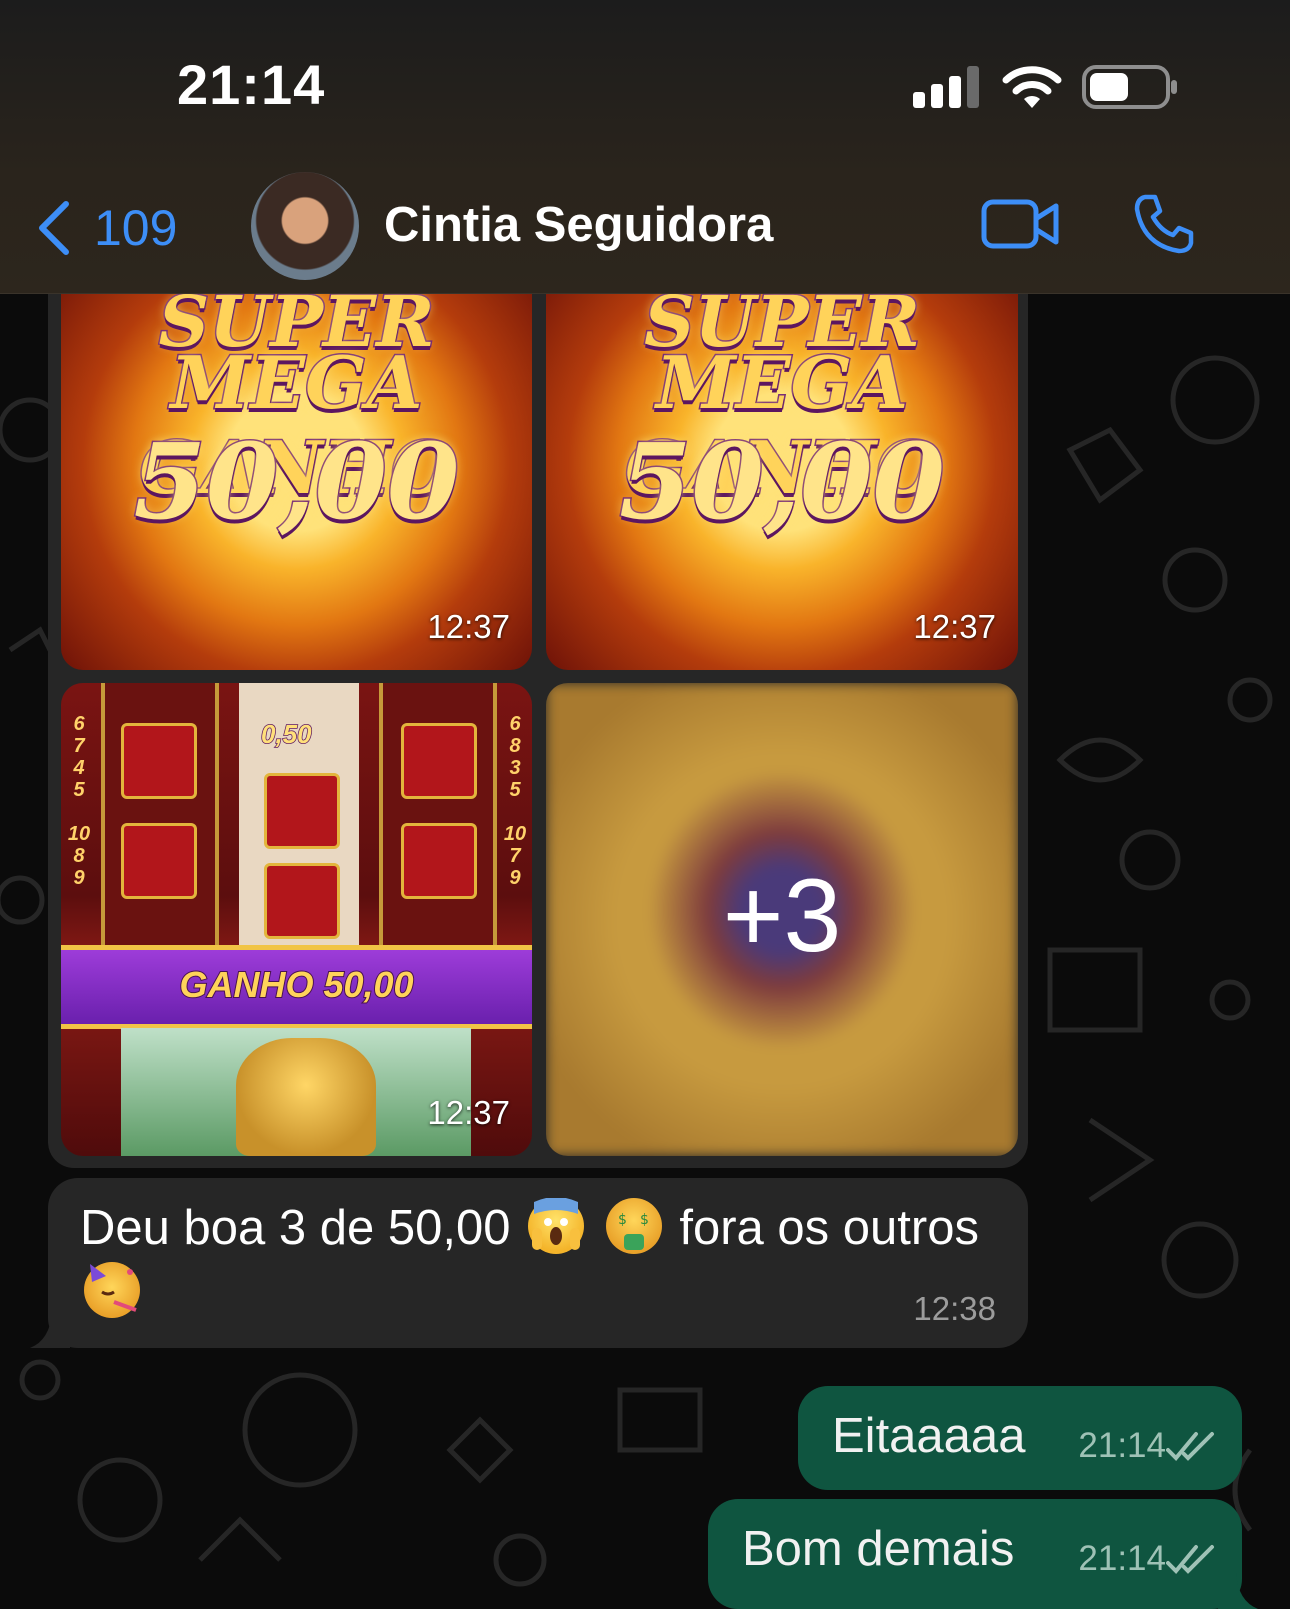 This screenshot has width=1290, height=1609. What do you see at coordinates (578, 225) in the screenshot?
I see `contact-name: Cintia Seguidora` at bounding box center [578, 225].